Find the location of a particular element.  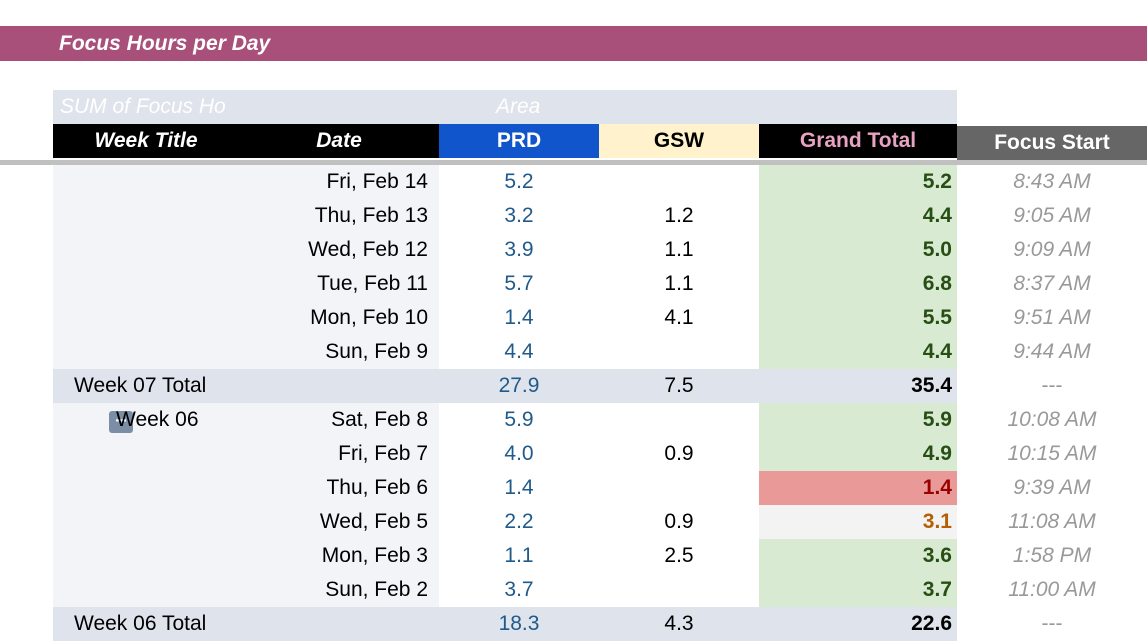

table-row: Fri, Feb 7 4.0 0.9 4.9 10:15 AM is located at coordinates (573, 454).